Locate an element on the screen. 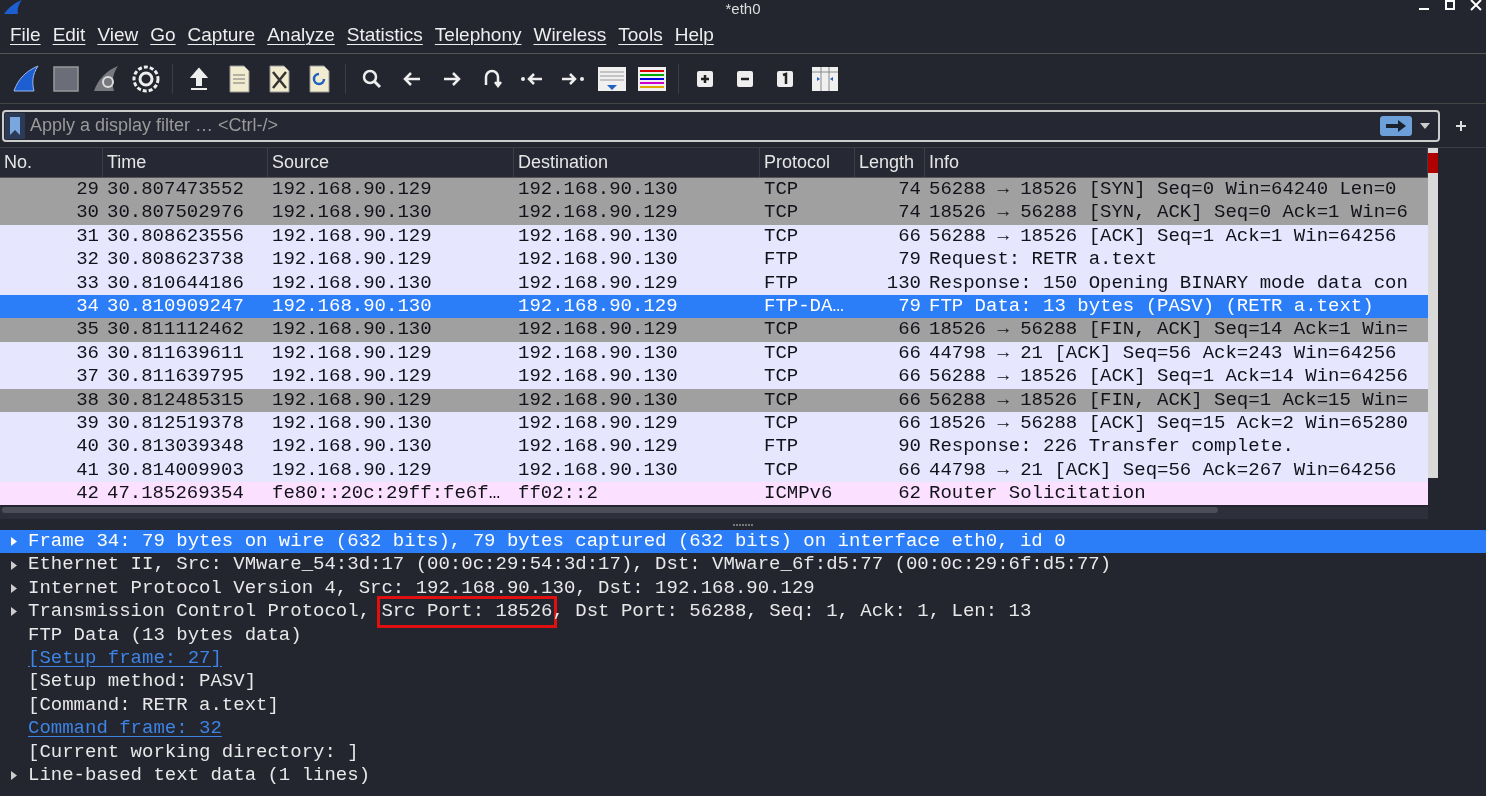 The image size is (1486, 796). packet-row: 41 30.814009903 192.168.90.129 192.168.90.130 TCP 66 44798 → 21 [ACK] Seq=56 Ack=267 Win=64256 is located at coordinates (714, 470).